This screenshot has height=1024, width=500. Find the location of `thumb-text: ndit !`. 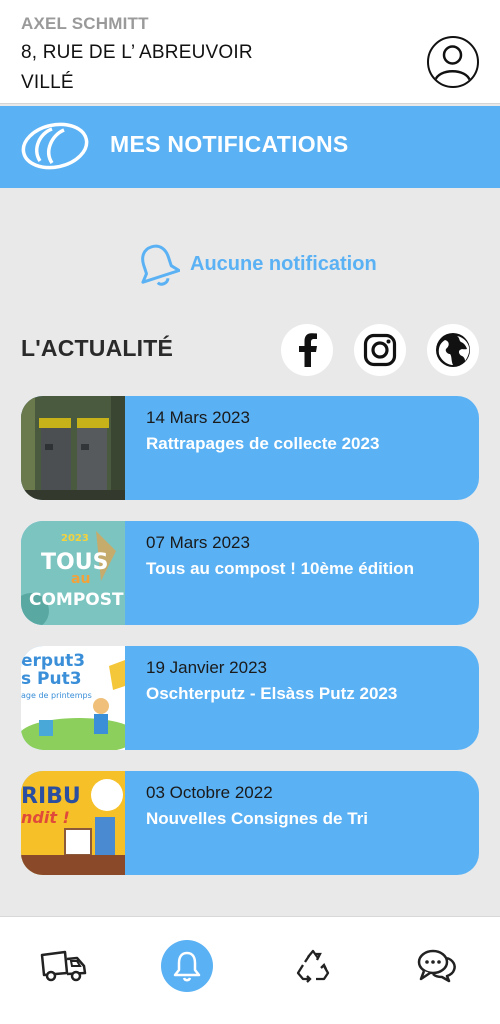

thumb-text: ndit ! is located at coordinates (45, 817).